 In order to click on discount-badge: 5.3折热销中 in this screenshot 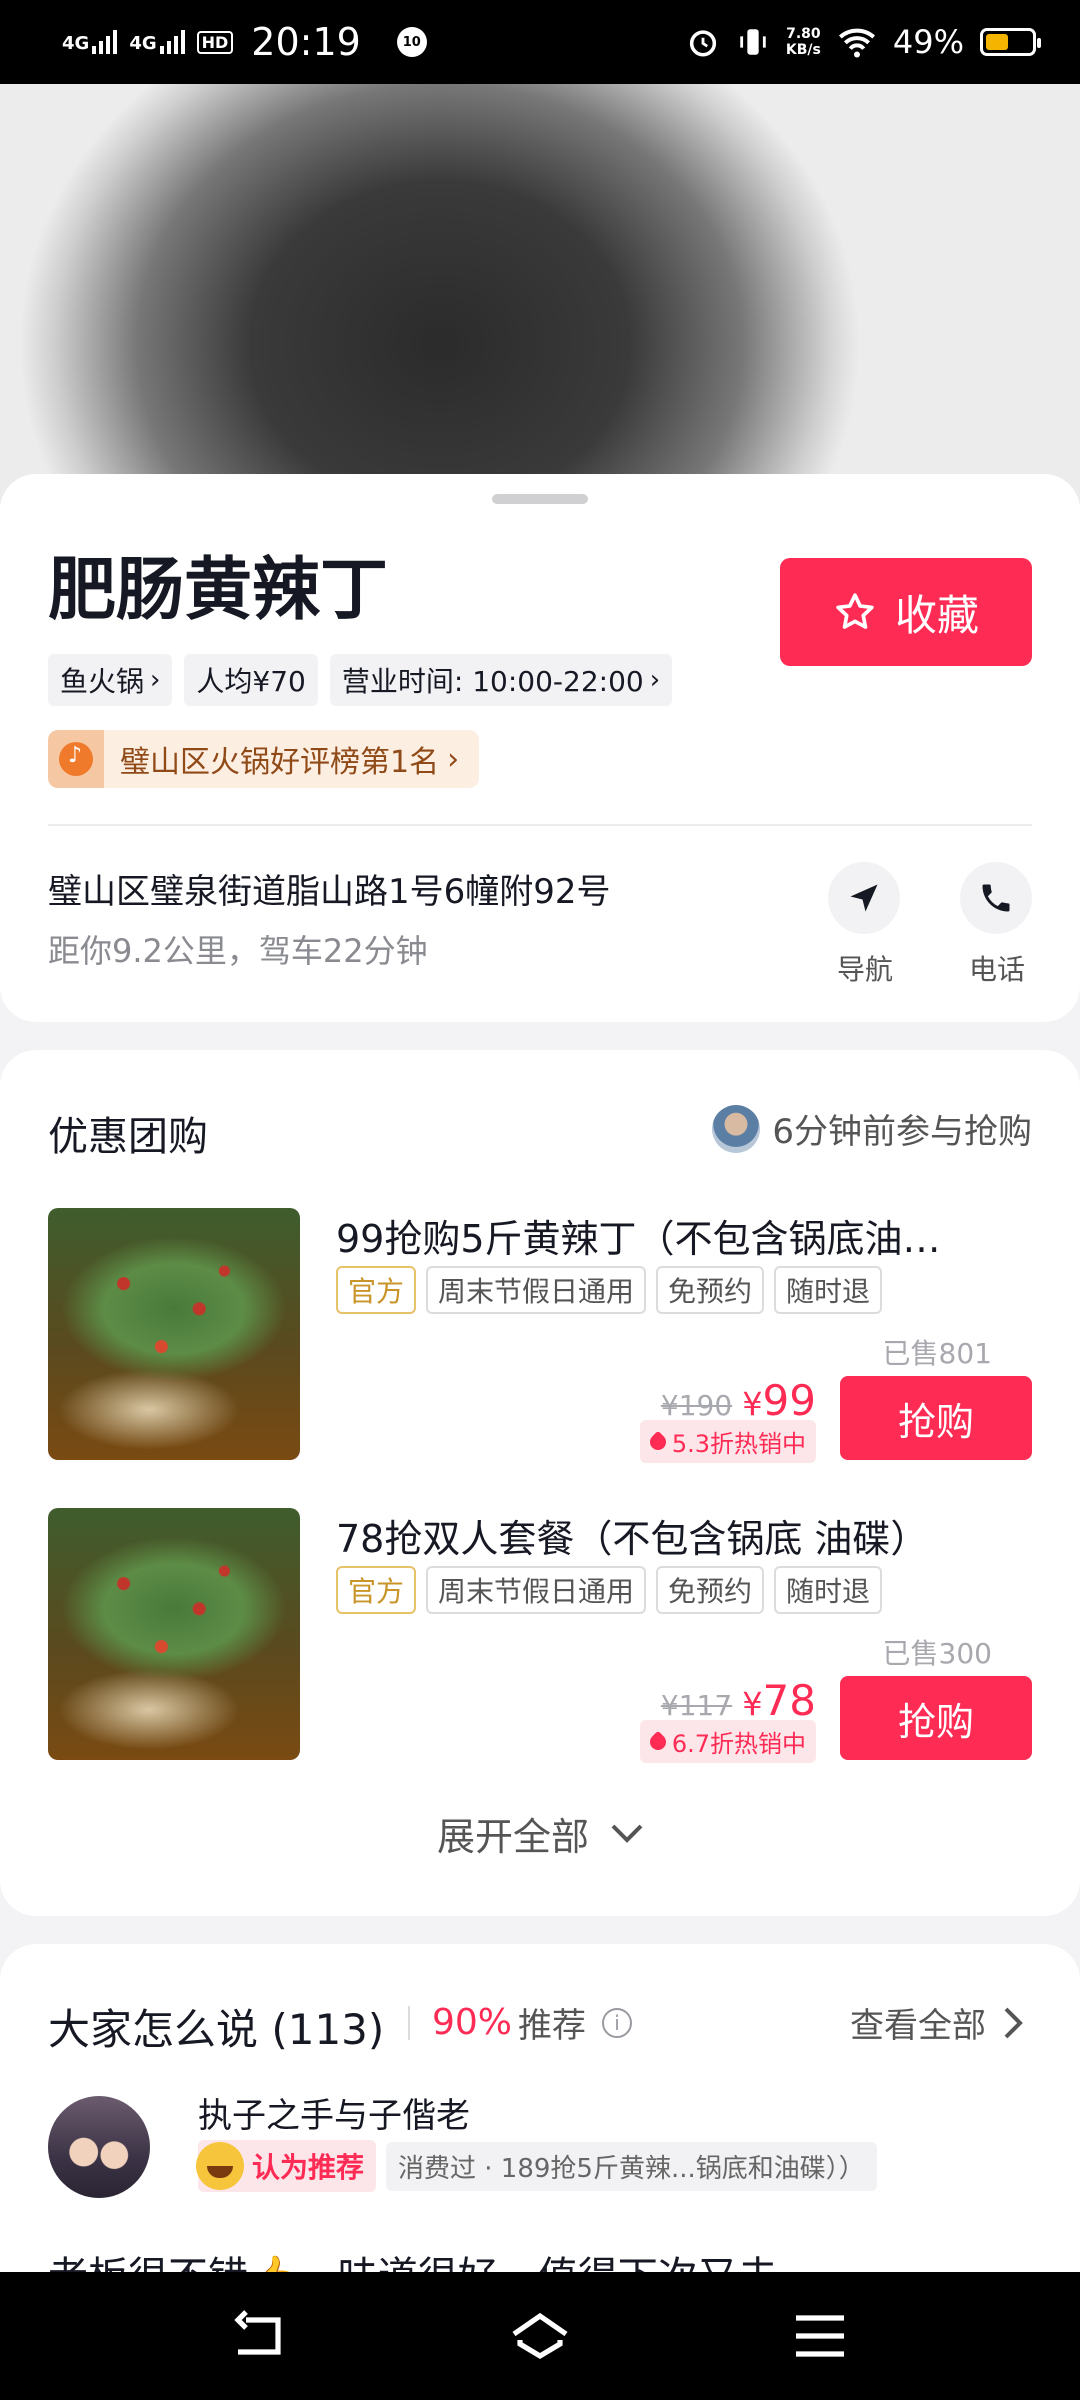, I will do `click(727, 1441)`.